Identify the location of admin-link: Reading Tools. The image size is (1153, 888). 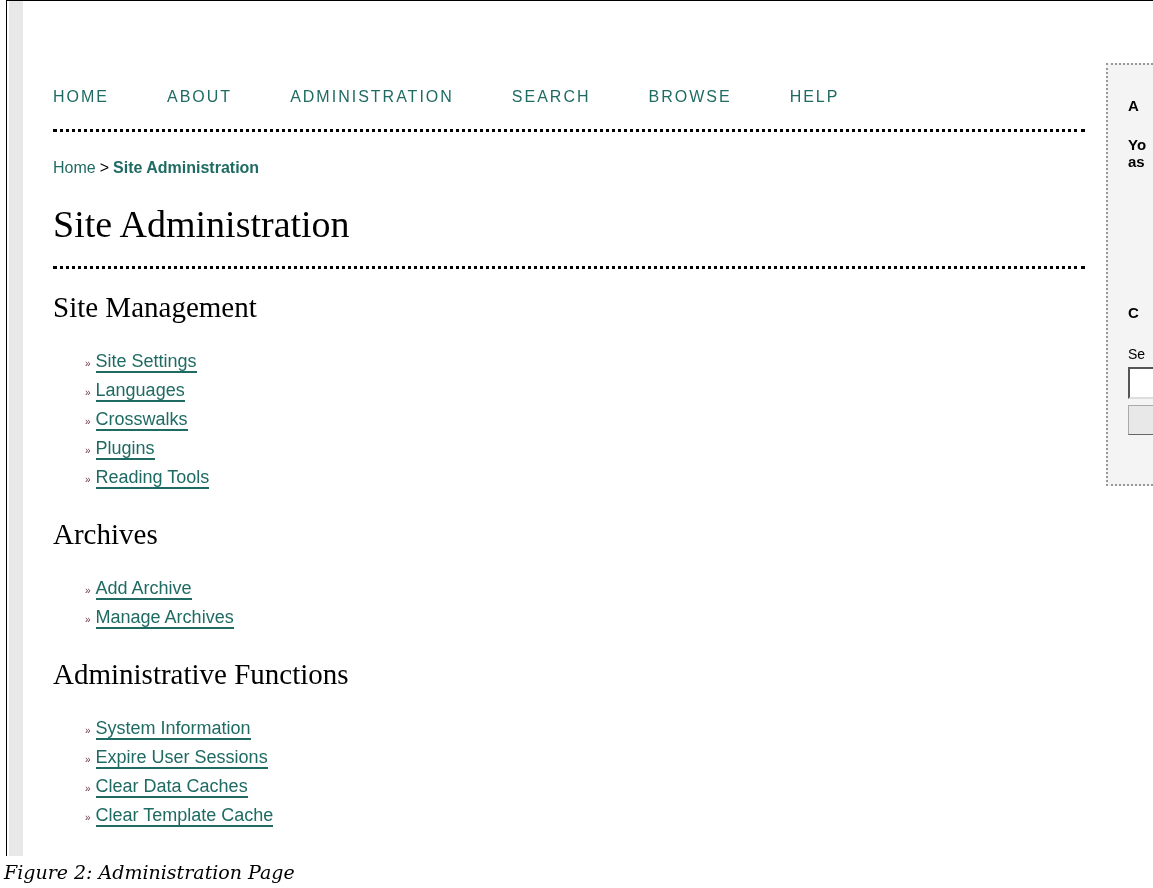
(152, 478).